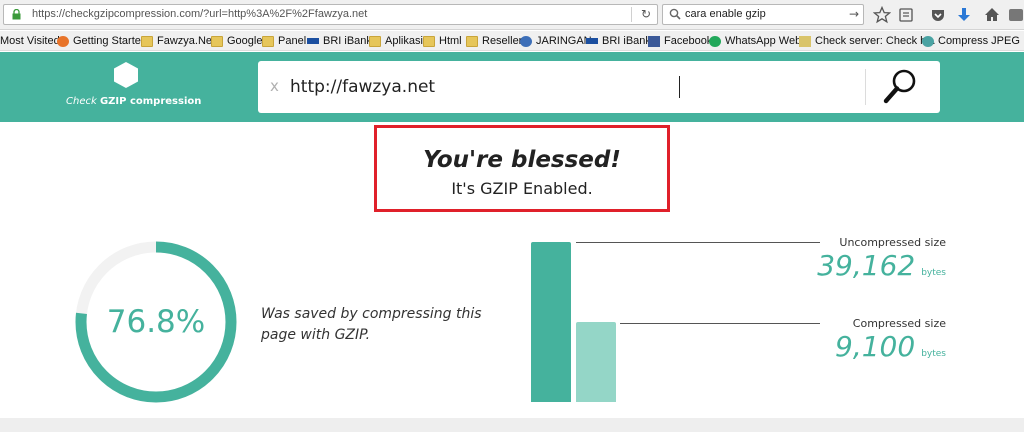 Image resolution: width=1024 pixels, height=432 pixels. I want to click on compressed-bar, so click(596, 362).